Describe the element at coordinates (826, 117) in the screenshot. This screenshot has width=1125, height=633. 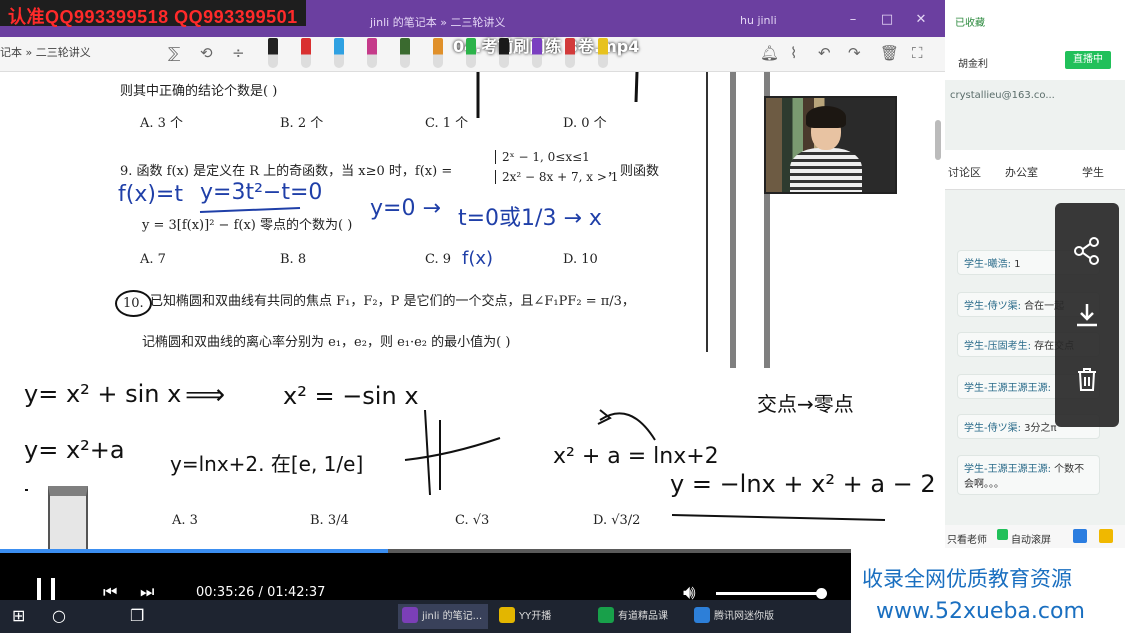
I see `webcam-person-hair` at that location.